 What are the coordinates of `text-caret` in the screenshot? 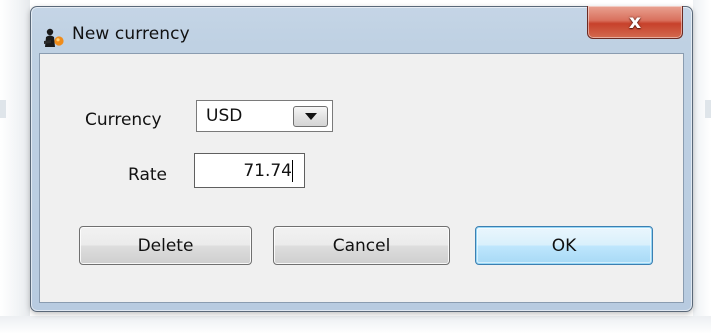 It's located at (292, 171).